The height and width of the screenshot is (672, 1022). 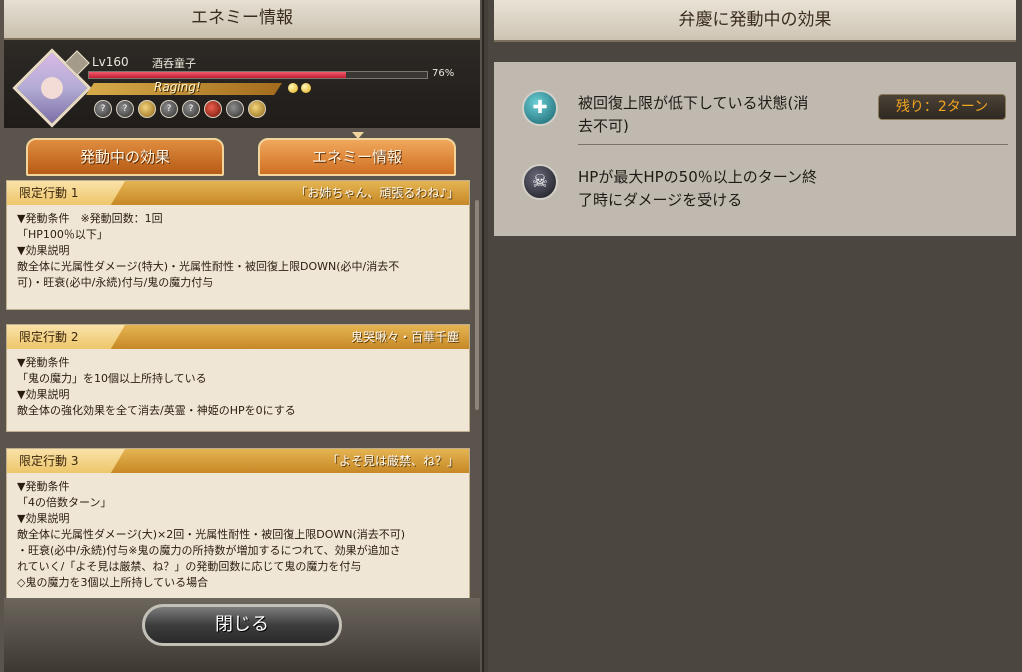 What do you see at coordinates (208, 266) in the screenshot?
I see `action-line: 敵全体に光属性ダメージ(特大)・光属性耐性・被回復上限DOWN(必中/消去不` at bounding box center [208, 266].